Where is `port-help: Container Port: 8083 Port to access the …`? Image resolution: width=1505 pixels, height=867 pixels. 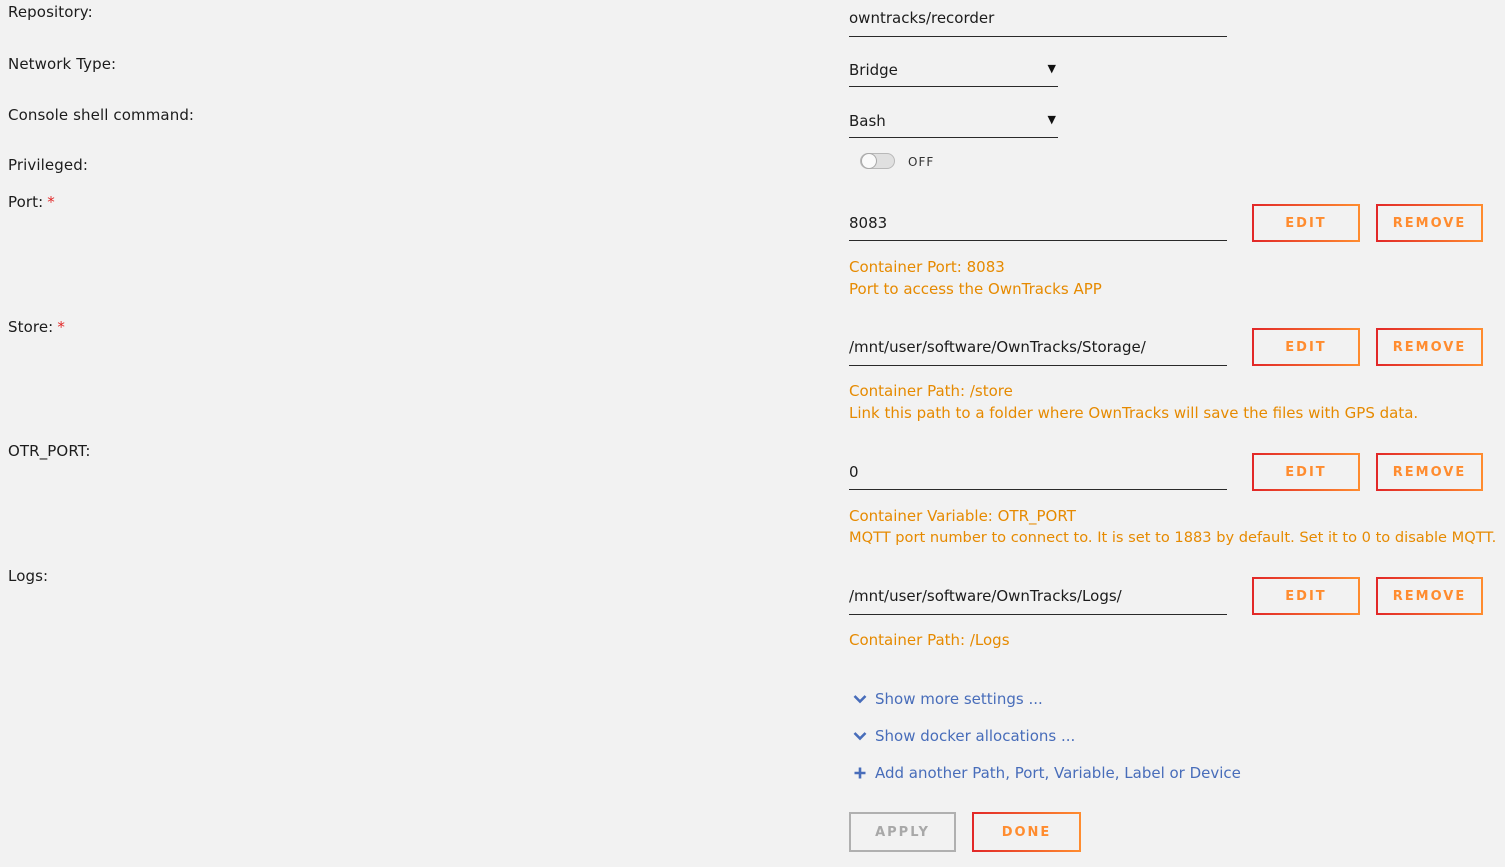
port-help: Container Port: 8083 Port to access the … is located at coordinates (975, 278).